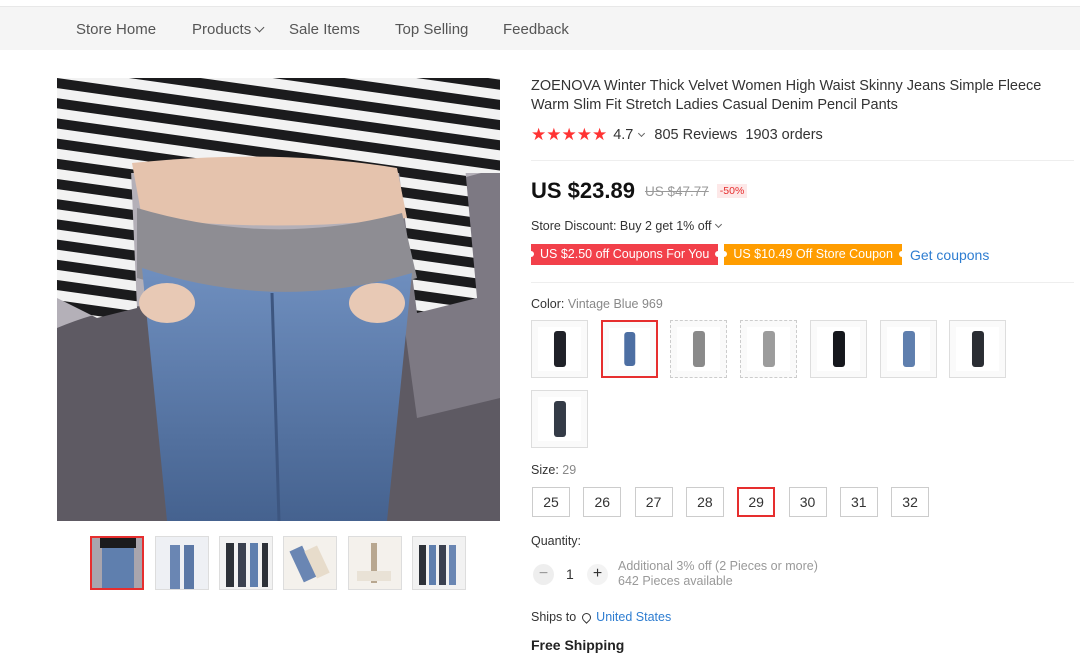 This screenshot has height=653, width=1080. I want to click on store-discount: Store Discount: Buy 2 get 1% off, so click(631, 226).